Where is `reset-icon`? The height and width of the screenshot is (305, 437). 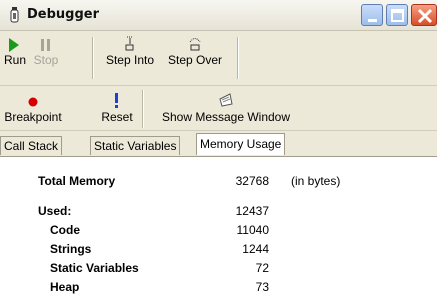 reset-icon is located at coordinates (117, 101).